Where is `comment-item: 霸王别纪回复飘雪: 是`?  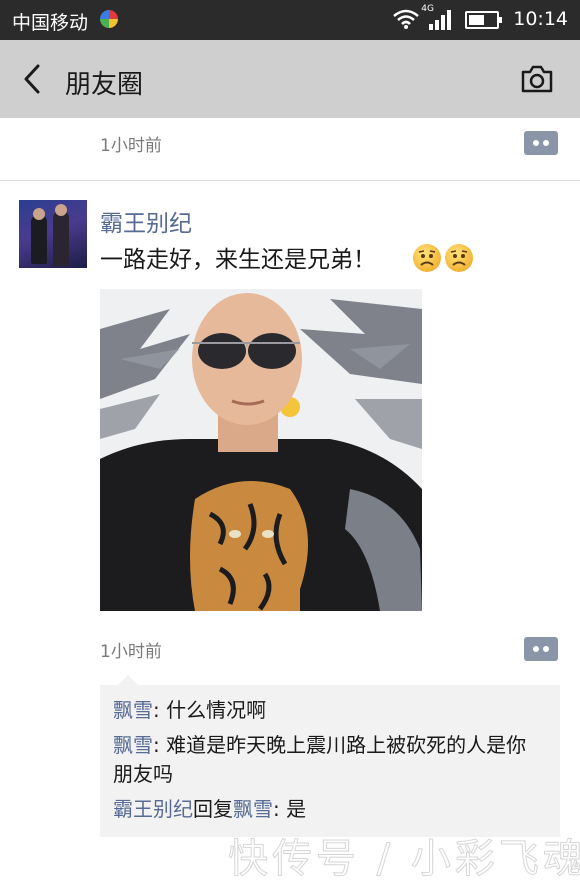 comment-item: 霸王别纪回复飘雪: 是 is located at coordinates (328, 809).